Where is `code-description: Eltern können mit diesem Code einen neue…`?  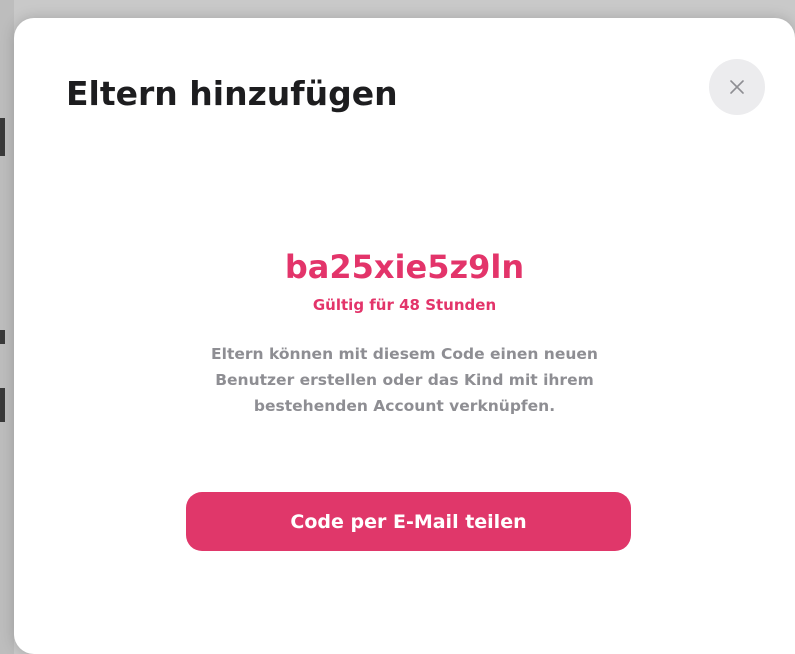
code-description: Eltern können mit diesem Code einen neue… is located at coordinates (404, 380).